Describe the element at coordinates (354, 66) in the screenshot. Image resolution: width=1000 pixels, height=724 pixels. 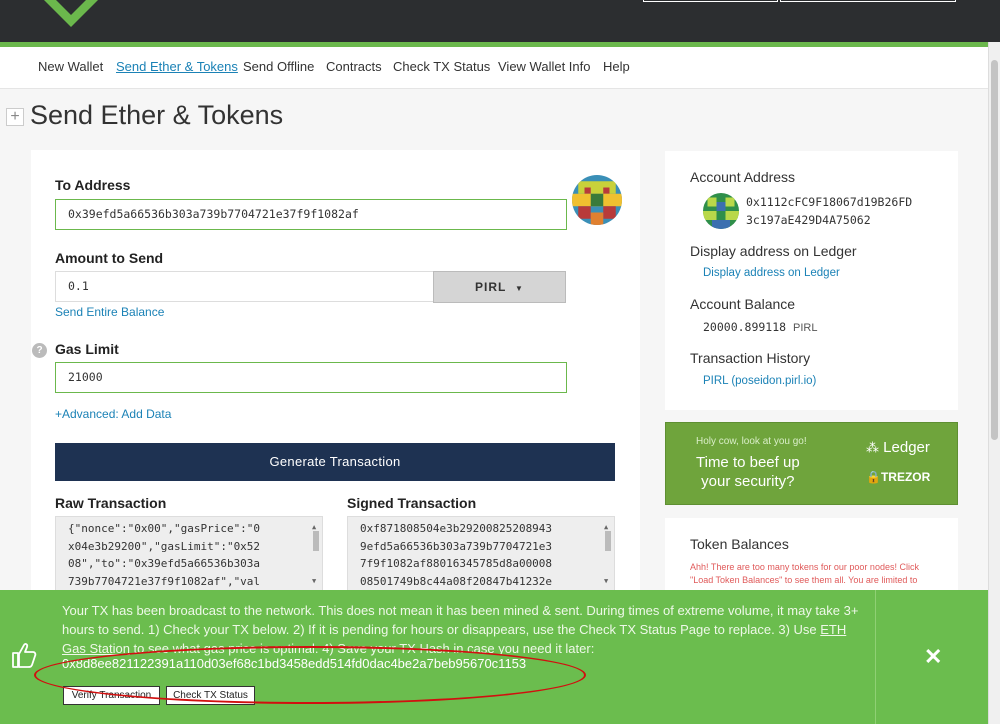
I see `nav-contracts: Contracts` at that location.